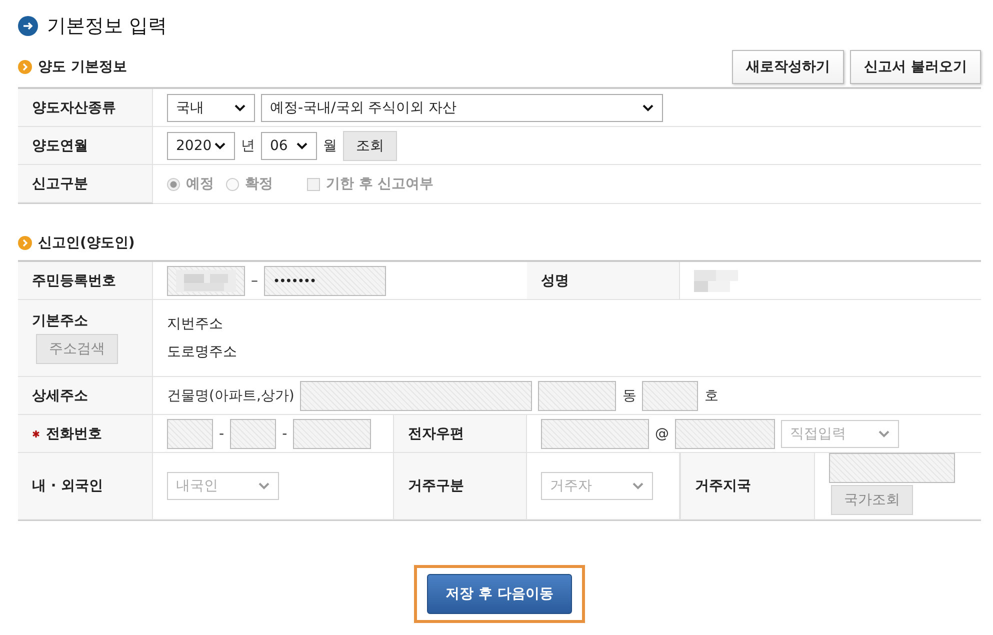  What do you see at coordinates (670, 395) in the screenshot?
I see `ho-field` at bounding box center [670, 395].